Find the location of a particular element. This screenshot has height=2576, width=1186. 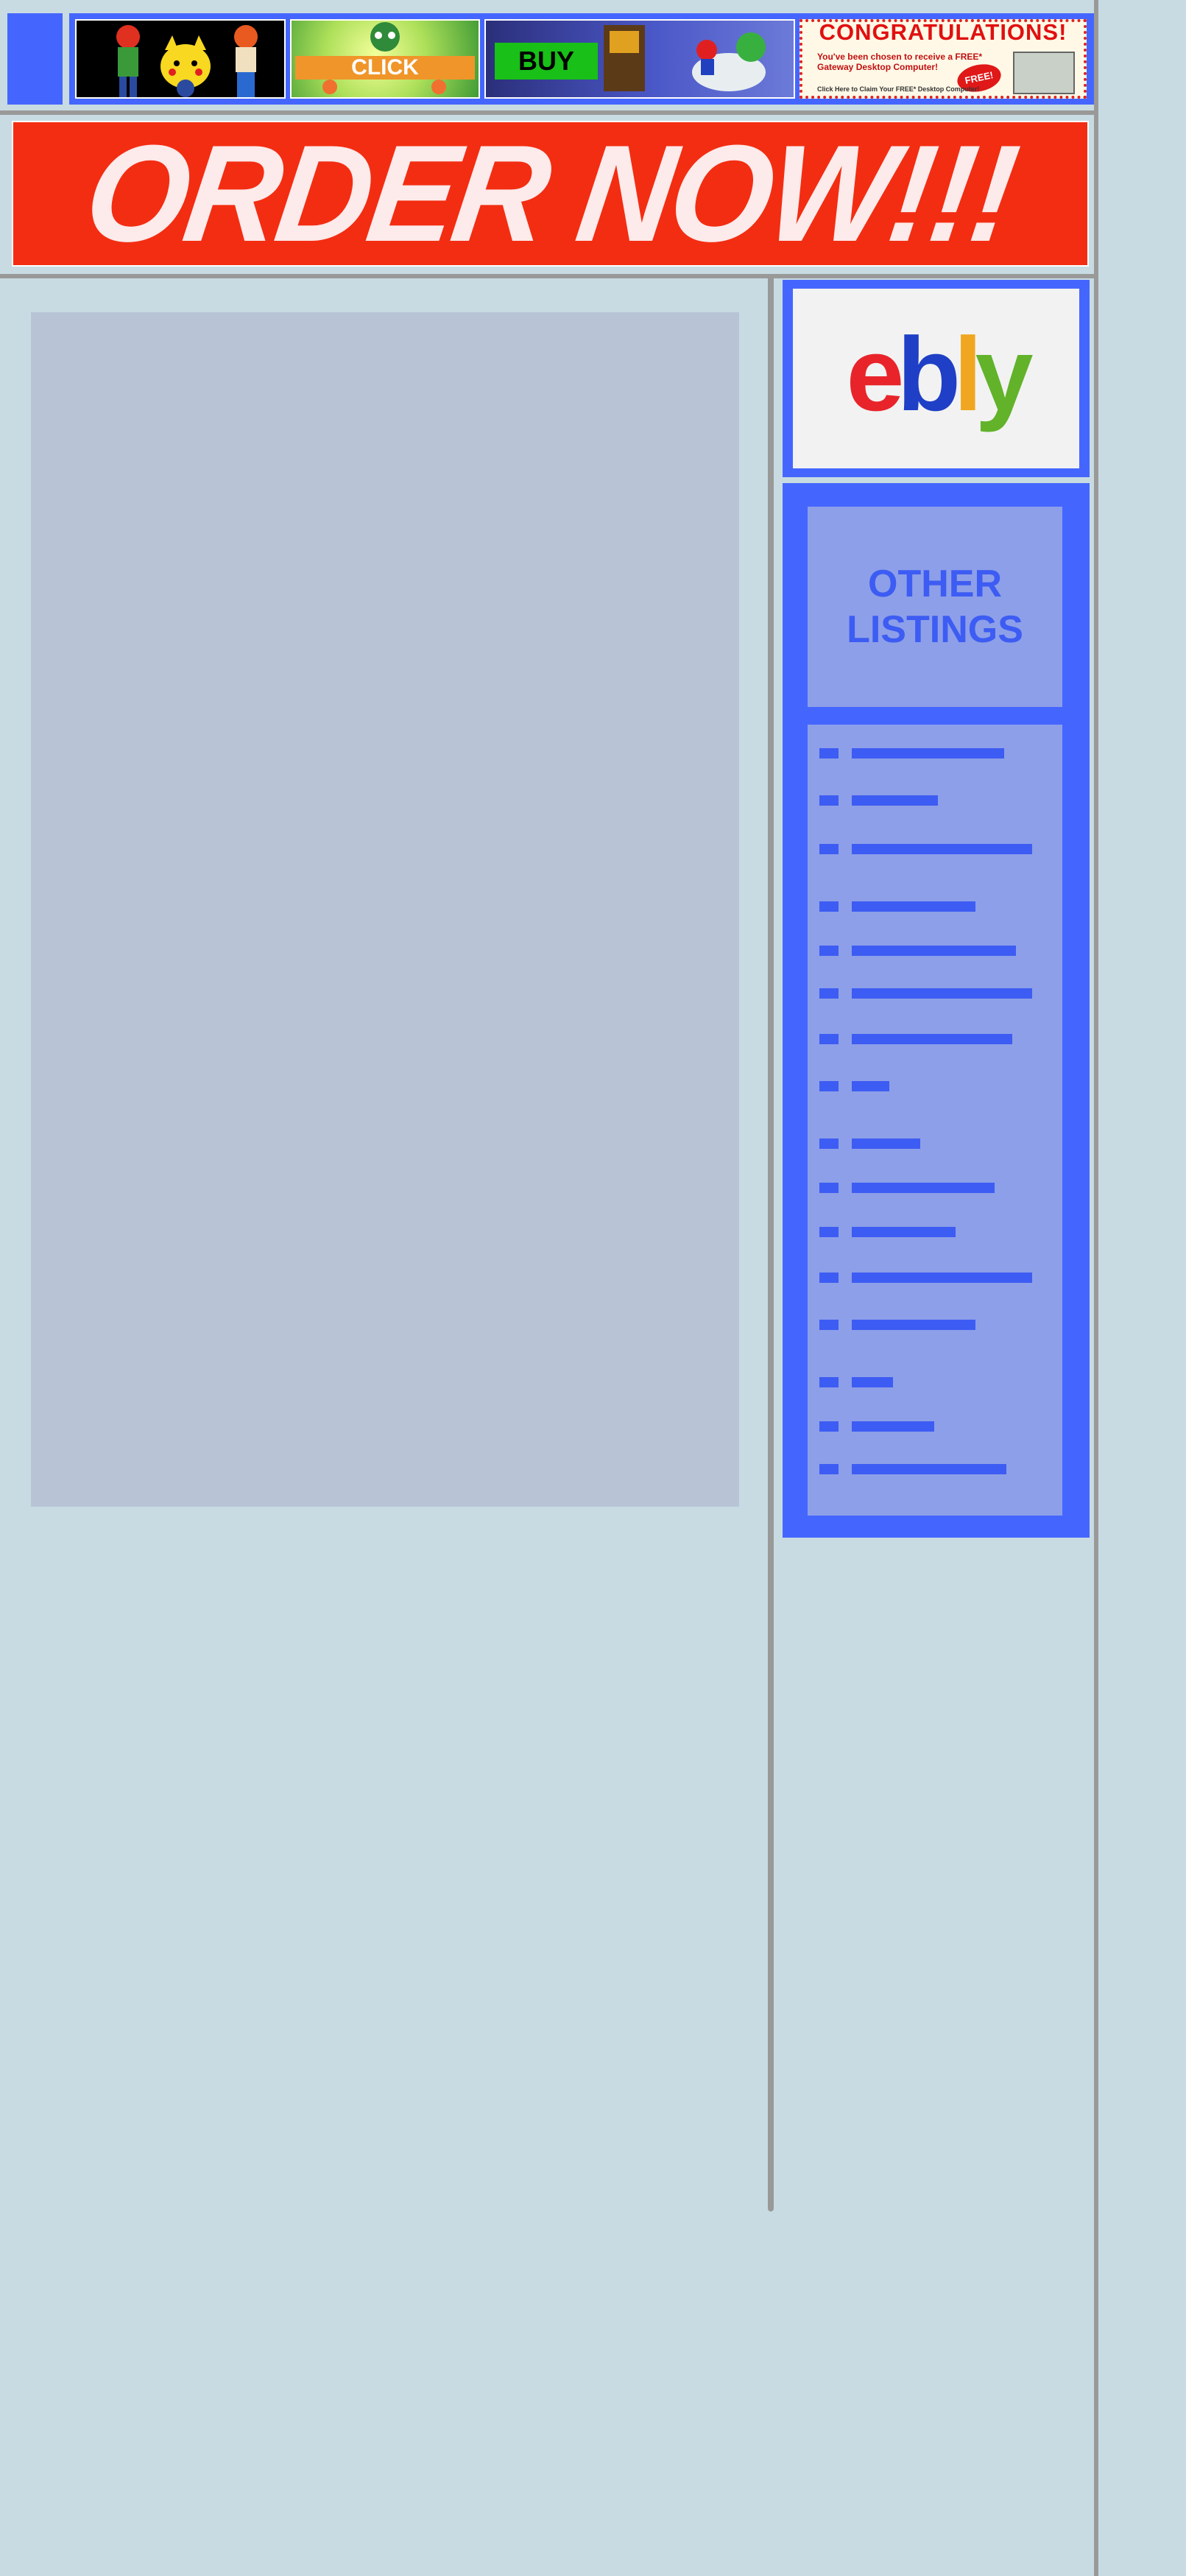

click-ad: CLICK is located at coordinates (385, 59).